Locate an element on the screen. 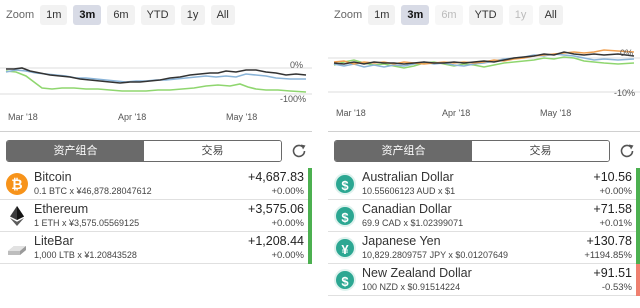 Image resolution: width=640 pixels, height=308 pixels. panel-gutter is located at coordinates (320, 154).